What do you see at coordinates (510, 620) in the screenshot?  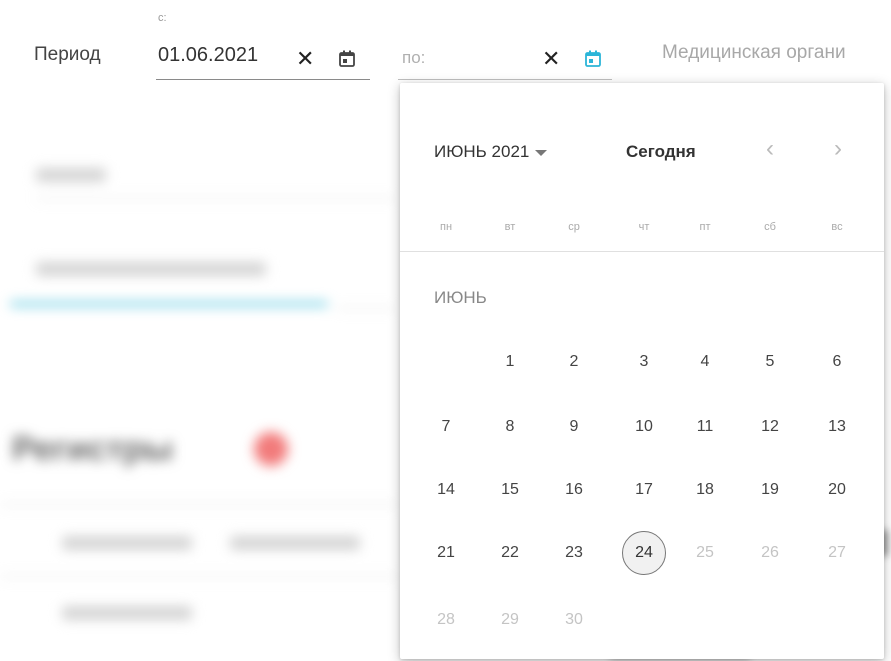 I see `day-cell: 29` at bounding box center [510, 620].